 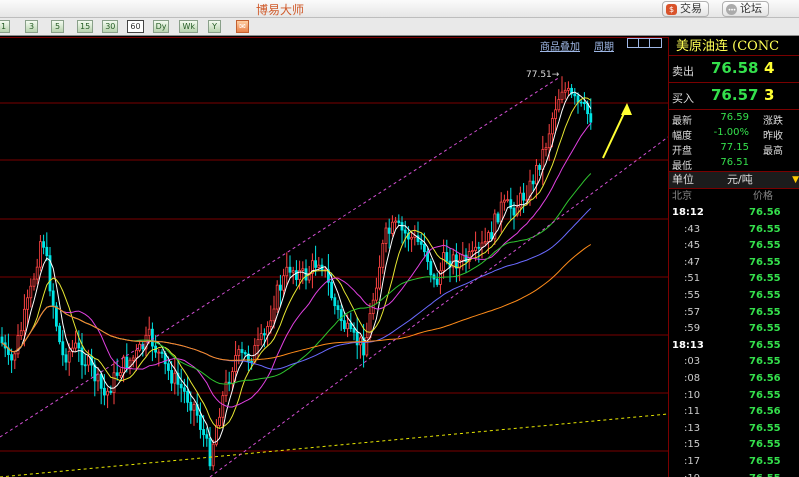 I want to click on period-button-day: Dy, so click(x=161, y=26).